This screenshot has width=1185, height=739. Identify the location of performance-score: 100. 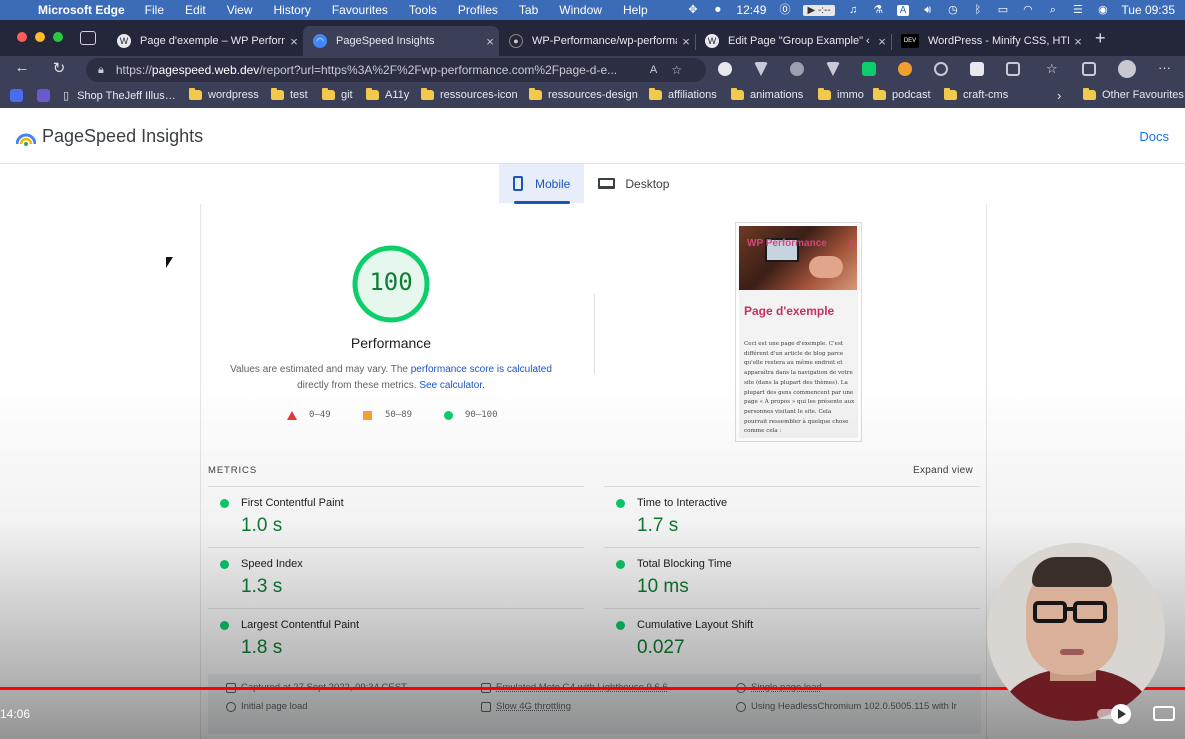
(391, 282).